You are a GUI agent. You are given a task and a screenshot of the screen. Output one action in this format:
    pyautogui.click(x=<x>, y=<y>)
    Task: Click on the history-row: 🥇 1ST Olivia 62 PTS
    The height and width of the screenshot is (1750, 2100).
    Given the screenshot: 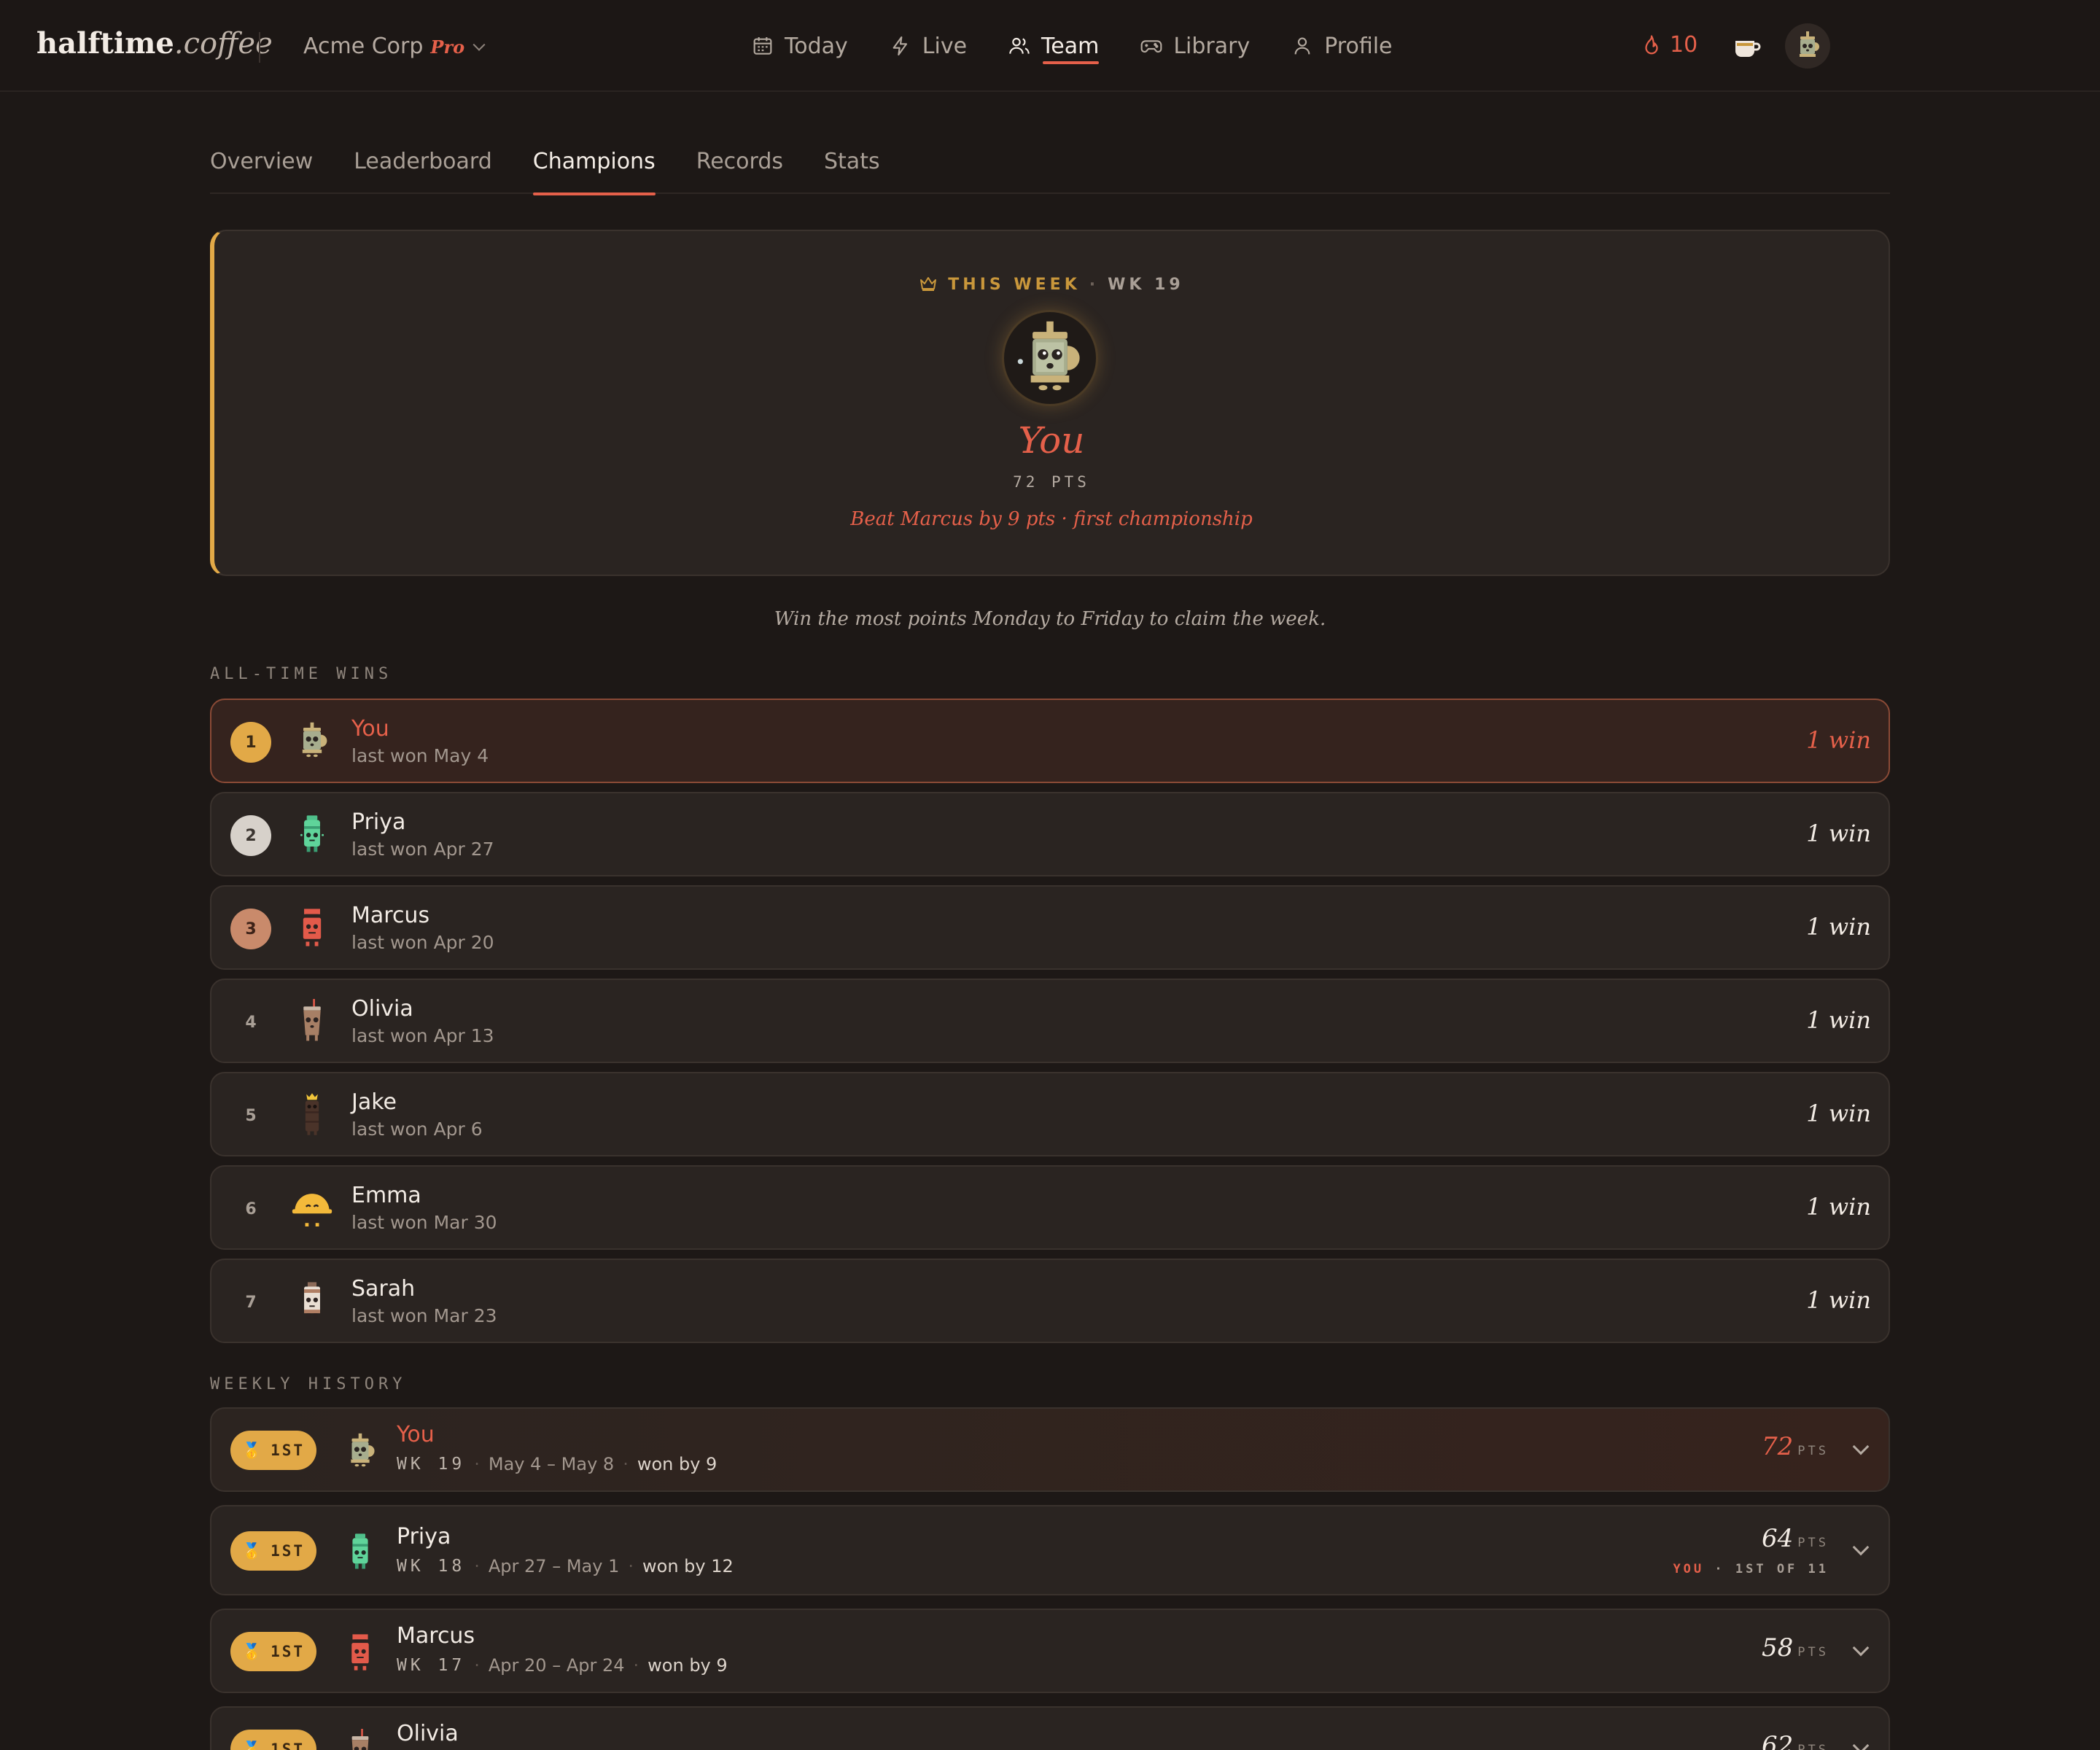 What is the action you would take?
    pyautogui.click(x=1050, y=1728)
    